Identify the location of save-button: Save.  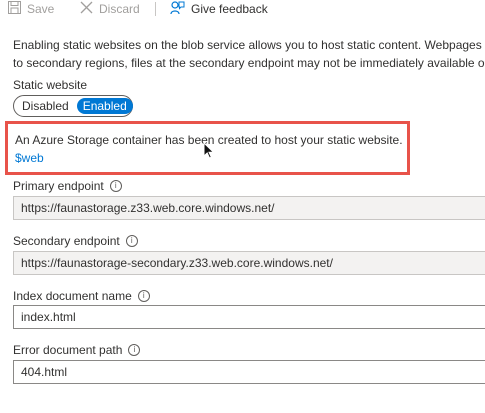
(31, 9).